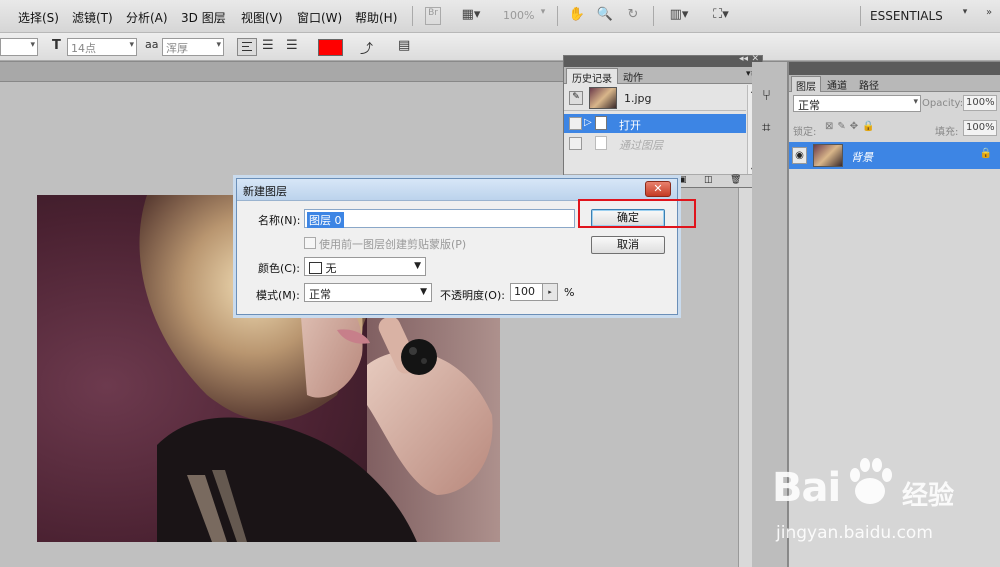  What do you see at coordinates (980, 128) in the screenshot?
I see `fill-value: 100%` at bounding box center [980, 128].